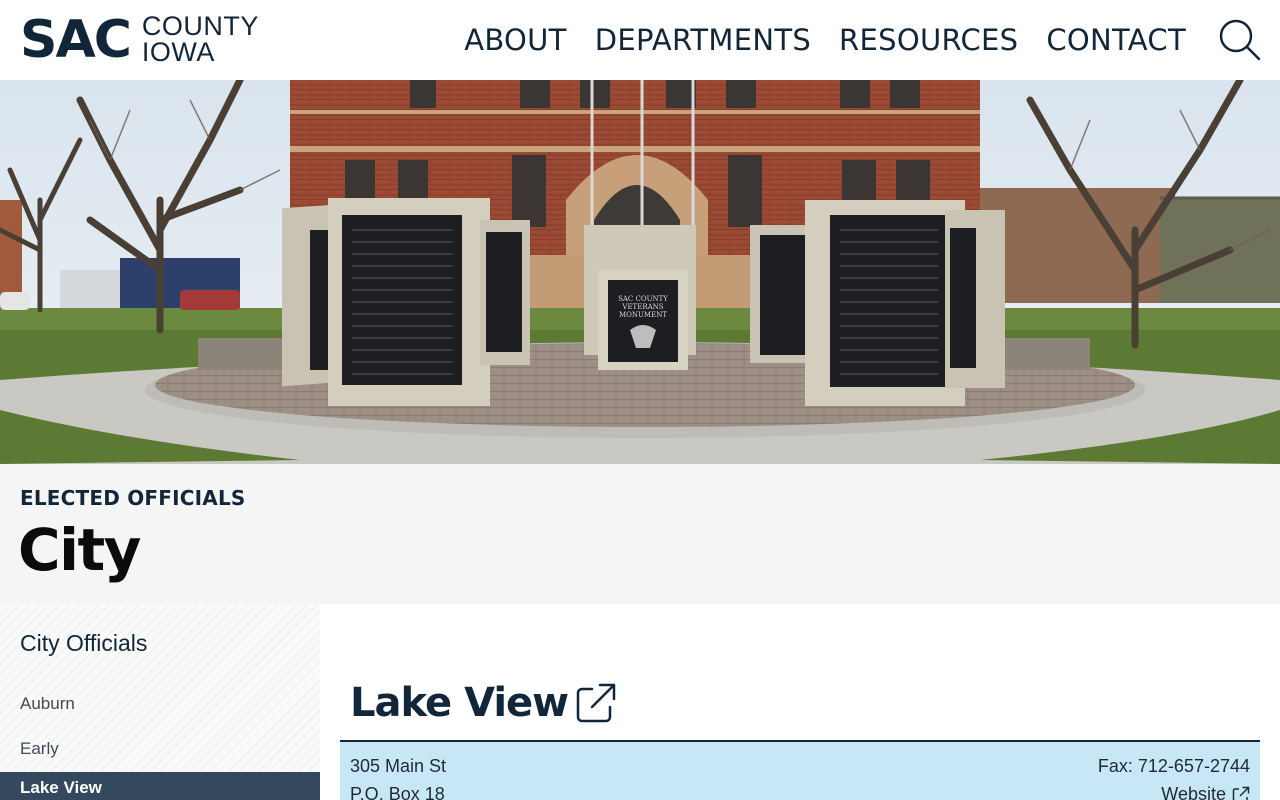  What do you see at coordinates (515, 40) in the screenshot?
I see `nav-about: ABOUT` at bounding box center [515, 40].